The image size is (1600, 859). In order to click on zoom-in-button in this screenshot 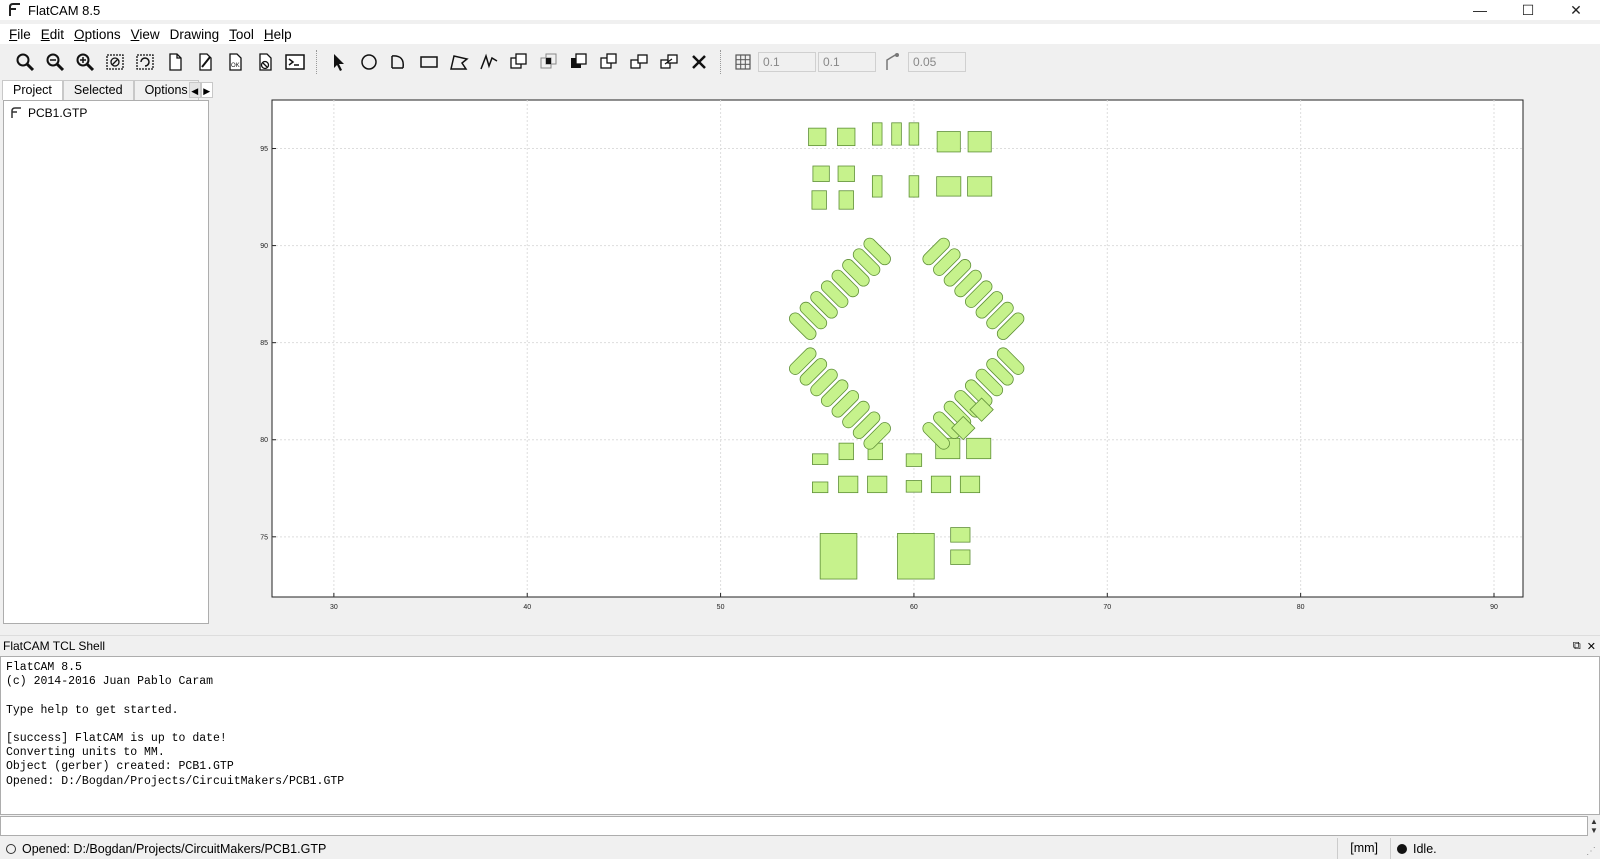, I will do `click(55, 62)`.